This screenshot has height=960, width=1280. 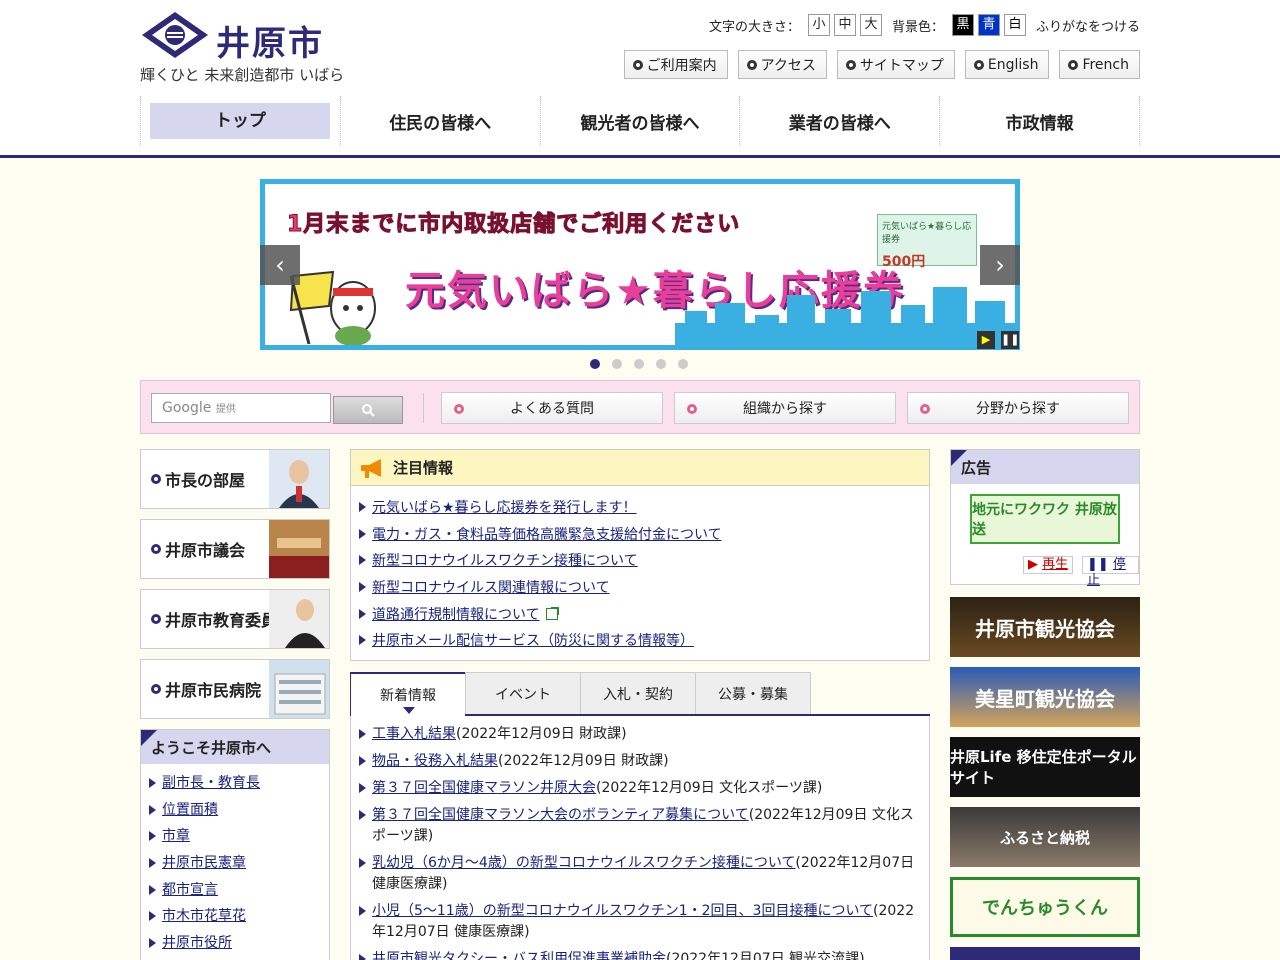 What do you see at coordinates (240, 121) in the screenshot?
I see `nav-top: トップ` at bounding box center [240, 121].